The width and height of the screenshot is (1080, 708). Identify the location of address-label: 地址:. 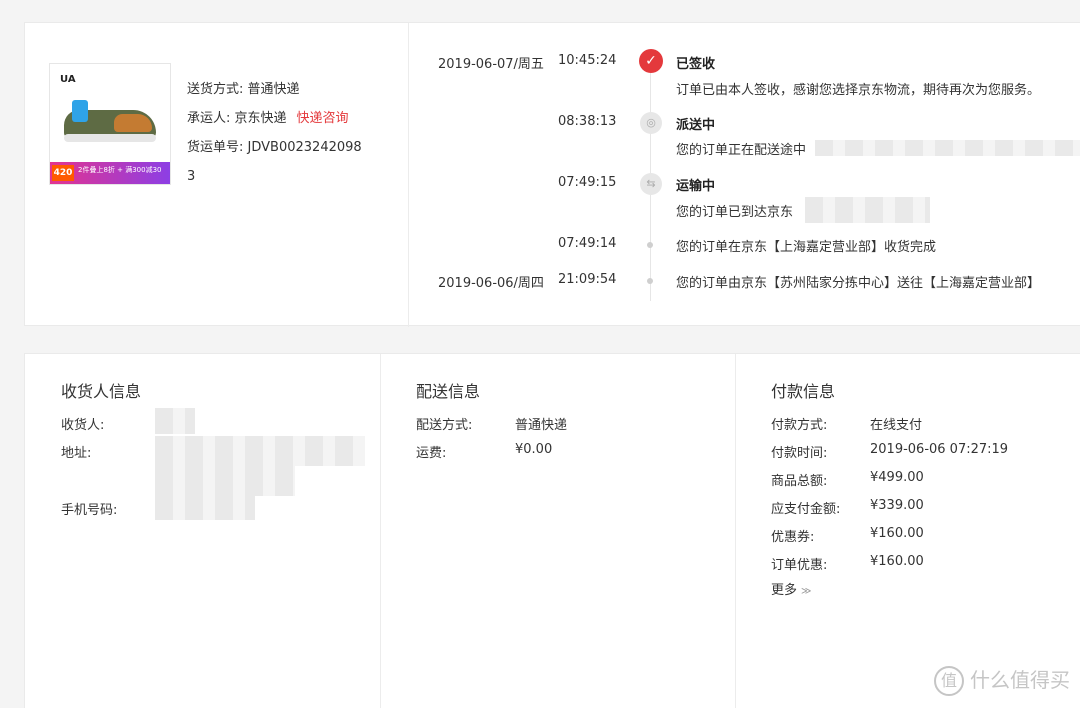
(76, 453).